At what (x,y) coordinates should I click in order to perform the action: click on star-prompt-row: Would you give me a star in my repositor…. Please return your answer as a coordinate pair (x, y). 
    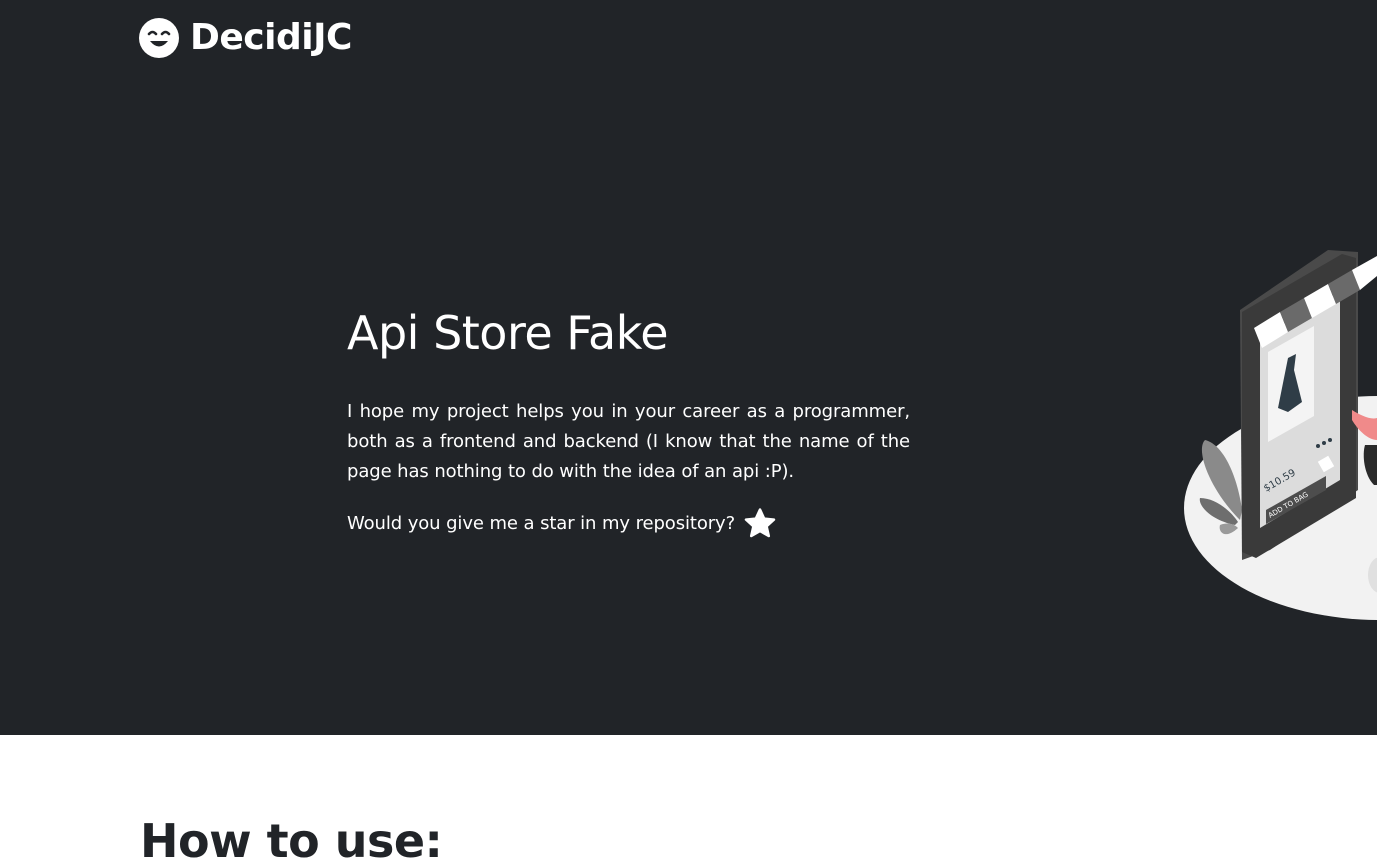
    Looking at the image, I should click on (628, 524).